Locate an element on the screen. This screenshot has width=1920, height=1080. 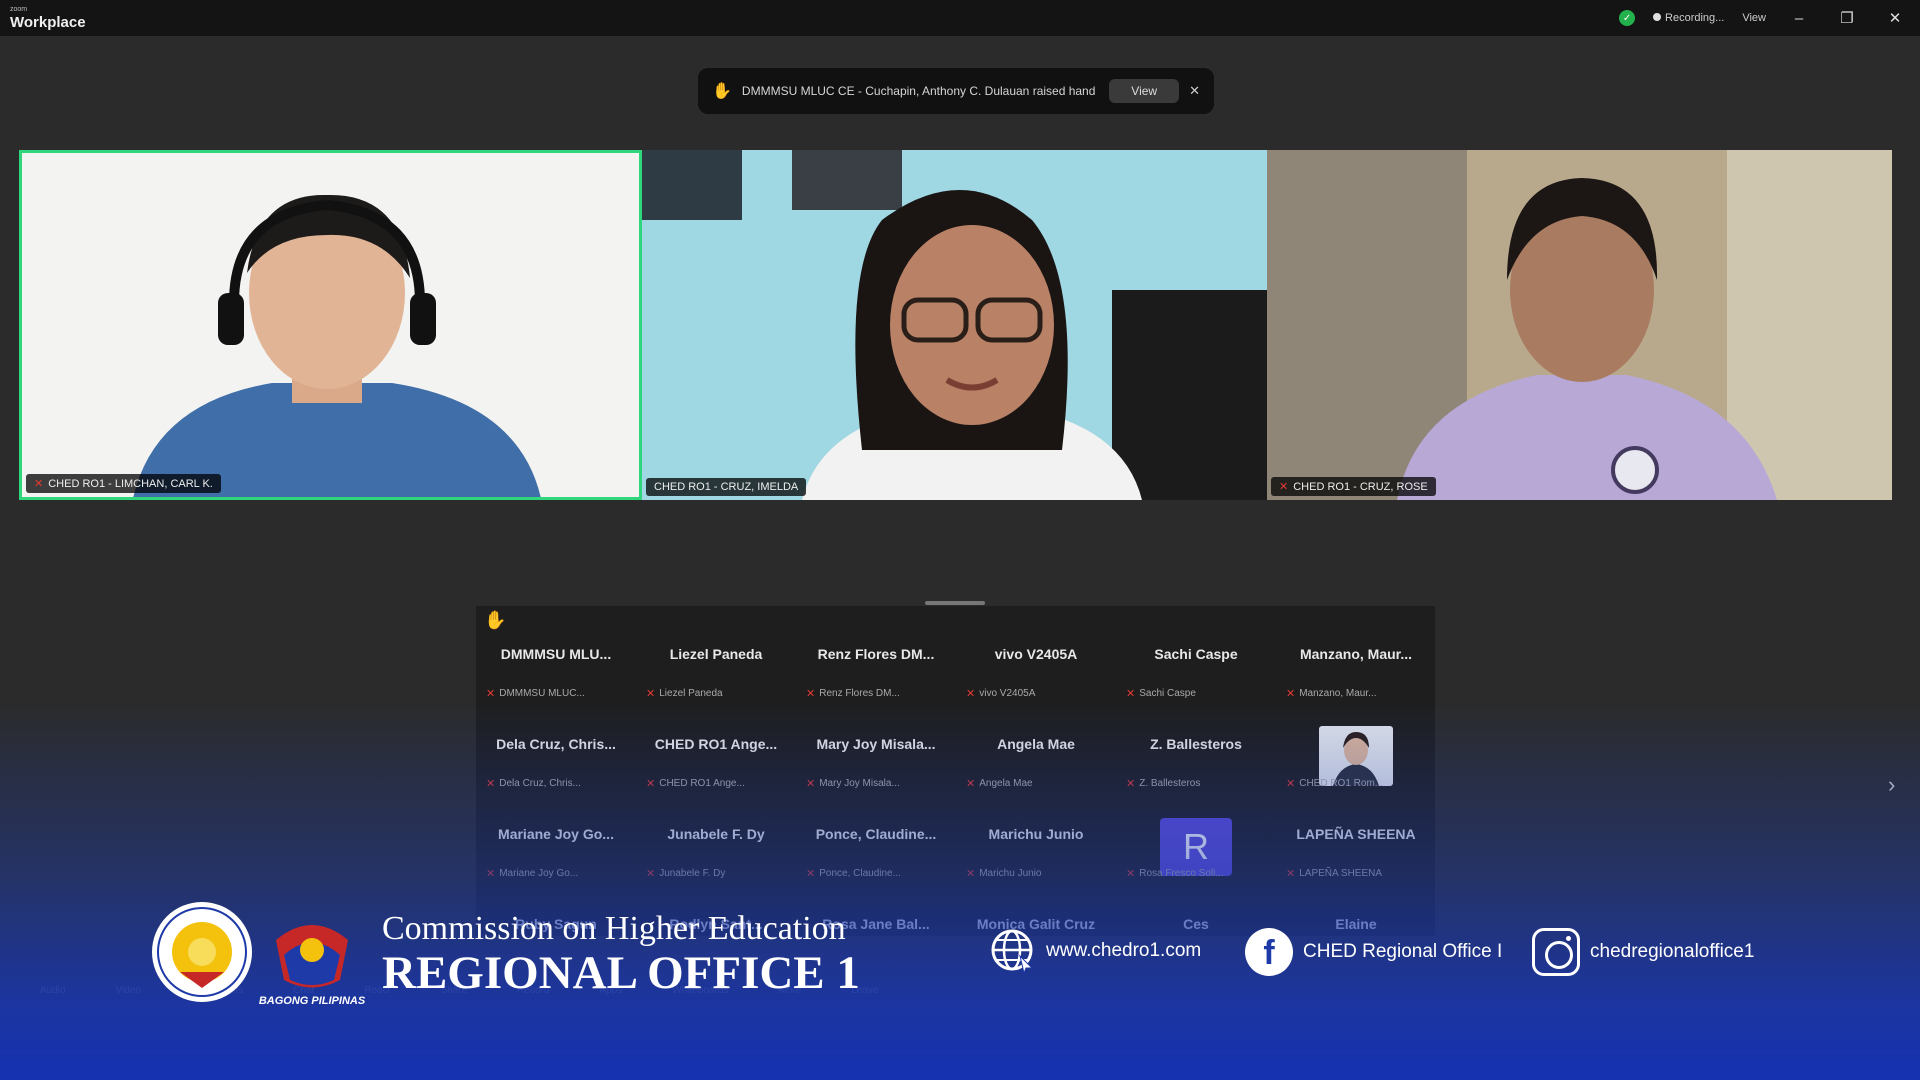
participant-tile: Junabele F. Dy ✕ Junabele F. Dy is located at coordinates (716, 859).